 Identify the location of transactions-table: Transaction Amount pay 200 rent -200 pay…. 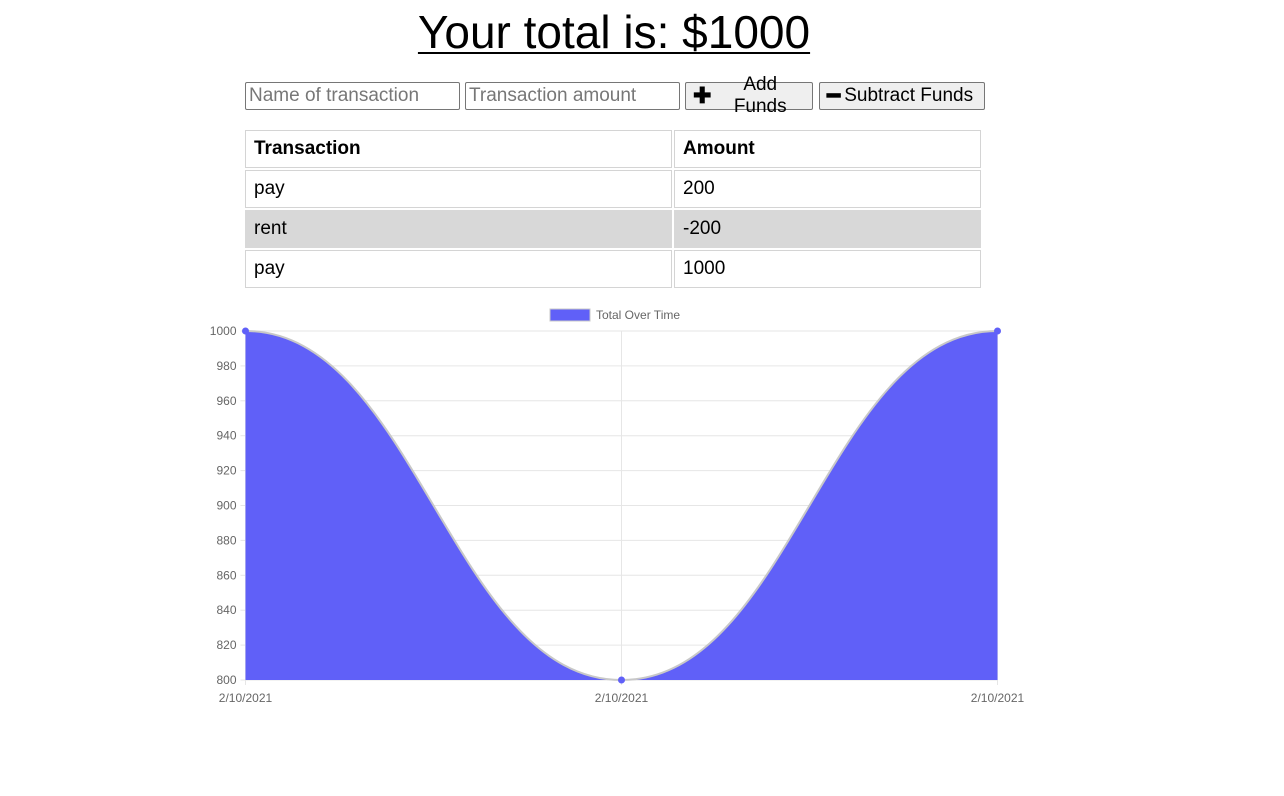
(613, 209).